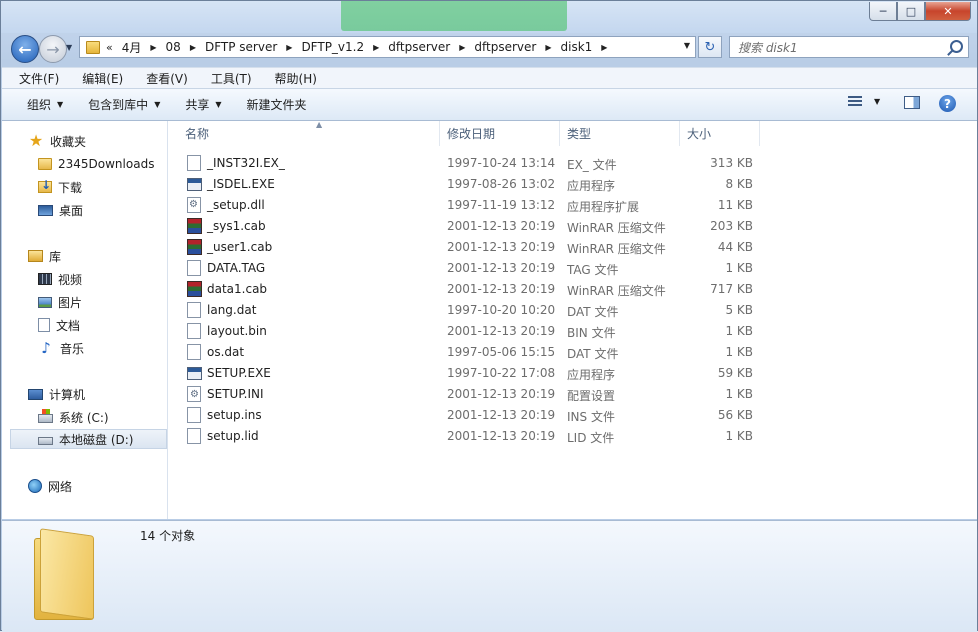  What do you see at coordinates (468, 331) in the screenshot?
I see `table-row: layout.bin 2001-12-13 20:19 BIN 文件 1 KB` at bounding box center [468, 331].